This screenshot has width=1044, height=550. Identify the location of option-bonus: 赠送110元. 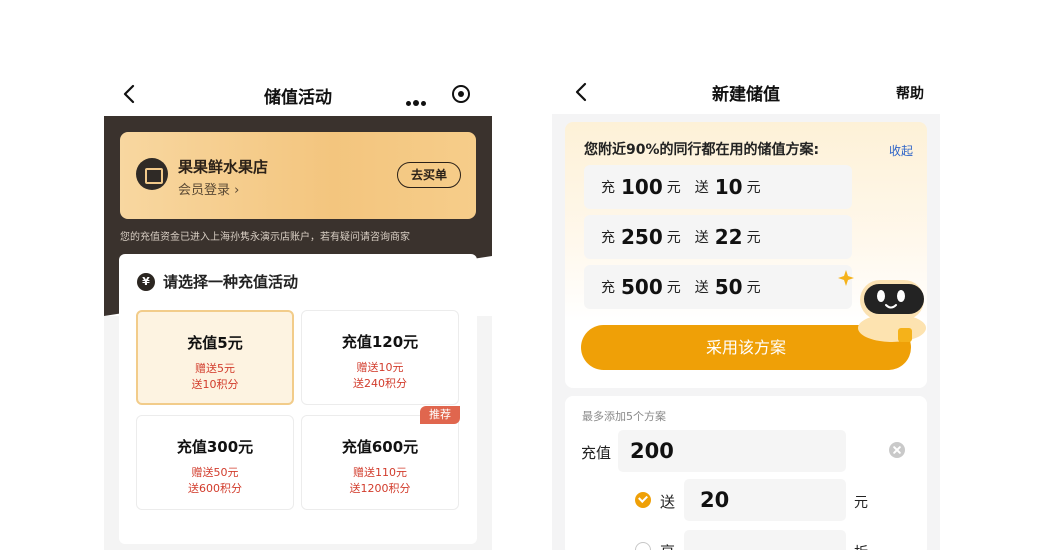
(380, 472).